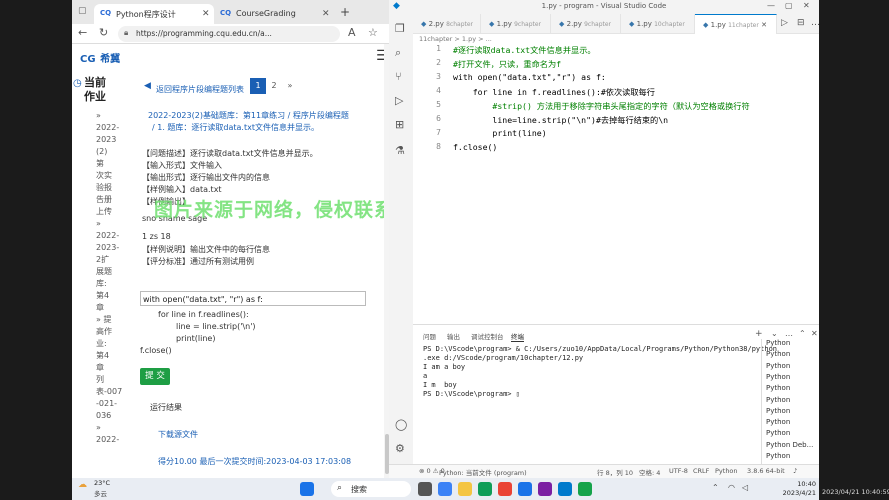  I want to click on code-line: #打开文件，只读，重命名为f, so click(507, 64).